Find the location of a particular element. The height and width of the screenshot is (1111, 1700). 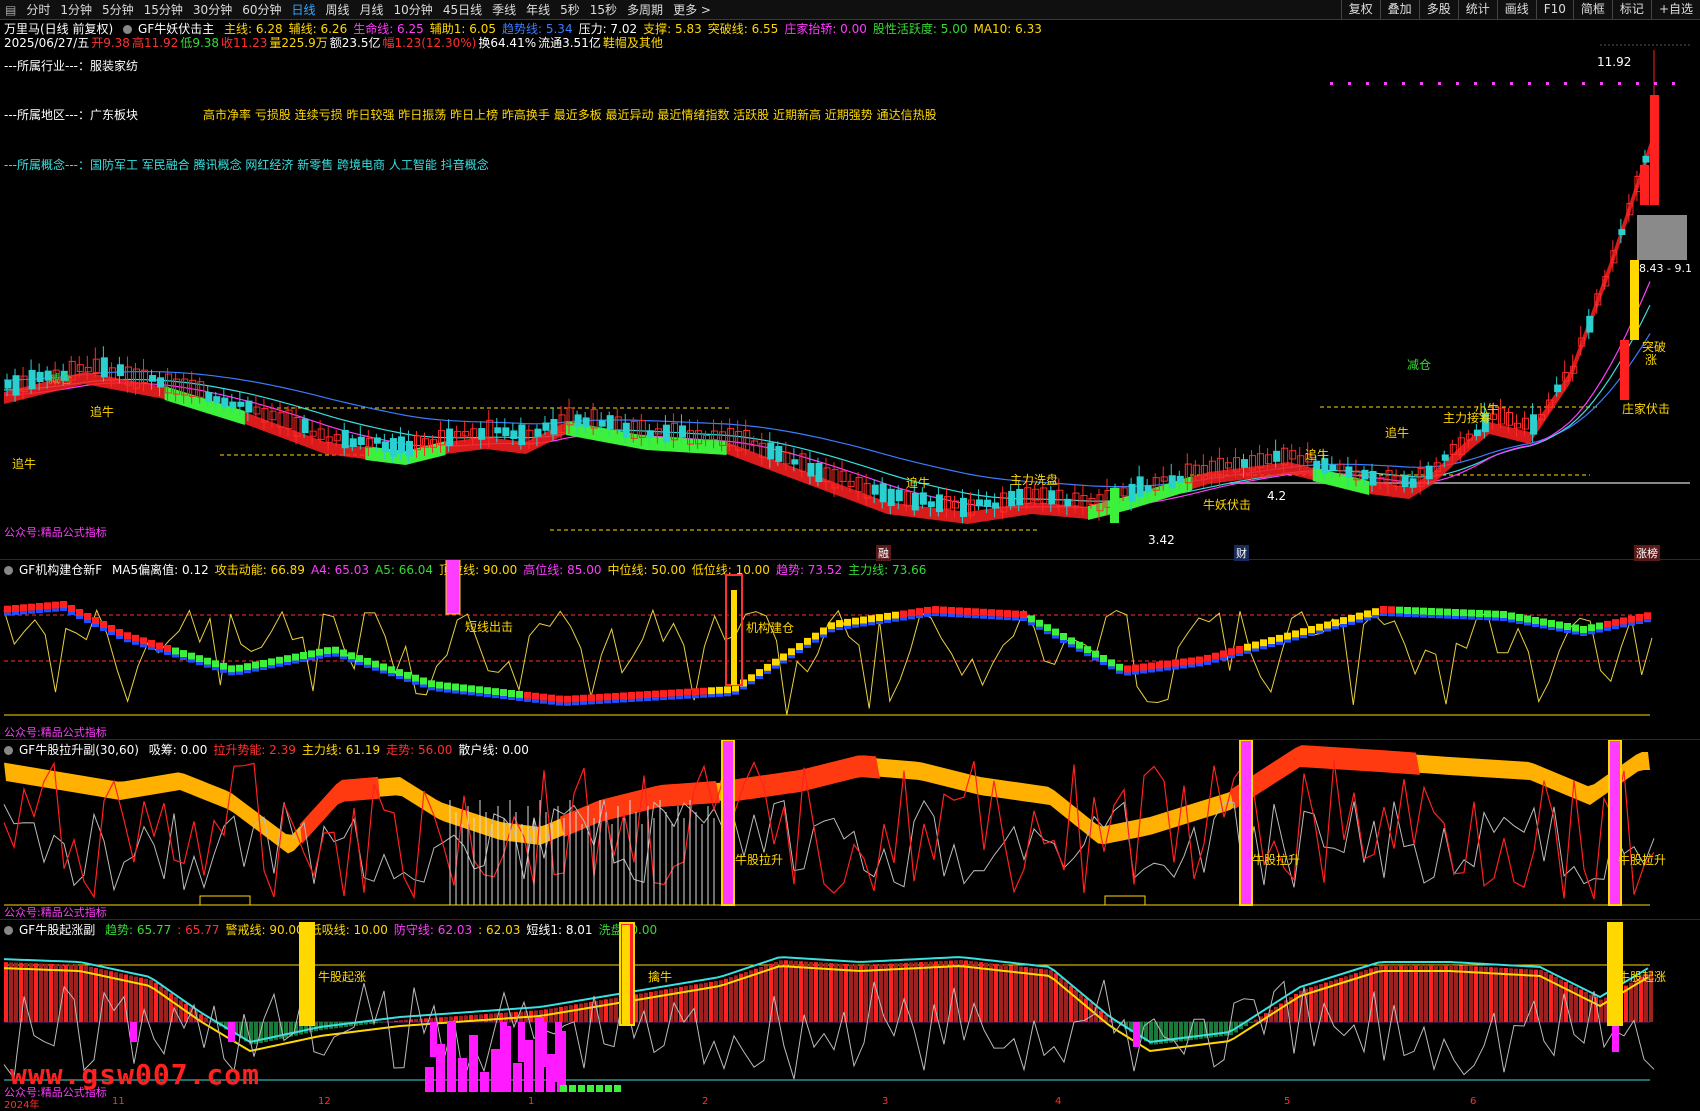

band-area-red is located at coordinates (340, 810).